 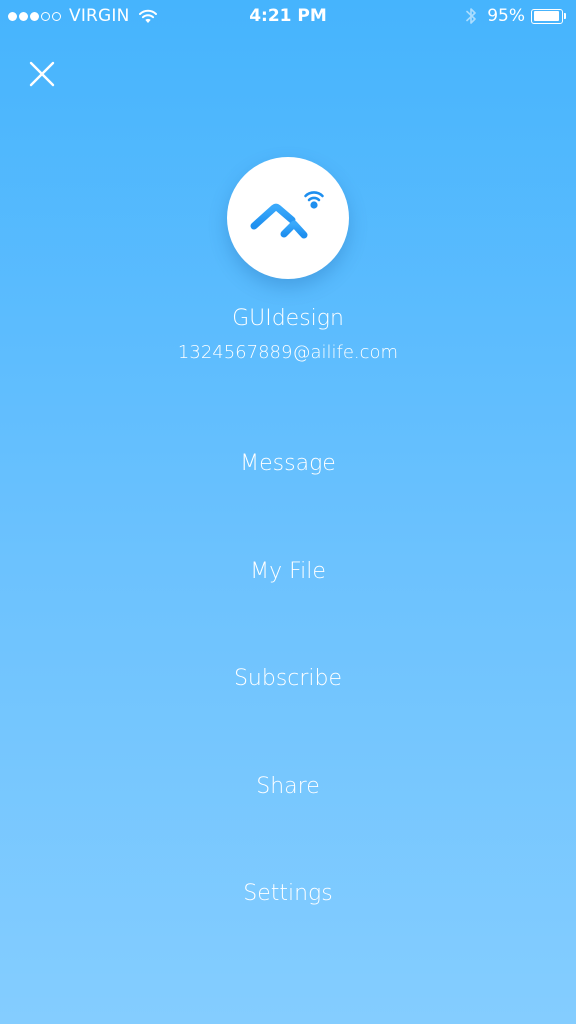 I want to click on user-email: 1324567889@ailife.com, so click(x=288, y=352).